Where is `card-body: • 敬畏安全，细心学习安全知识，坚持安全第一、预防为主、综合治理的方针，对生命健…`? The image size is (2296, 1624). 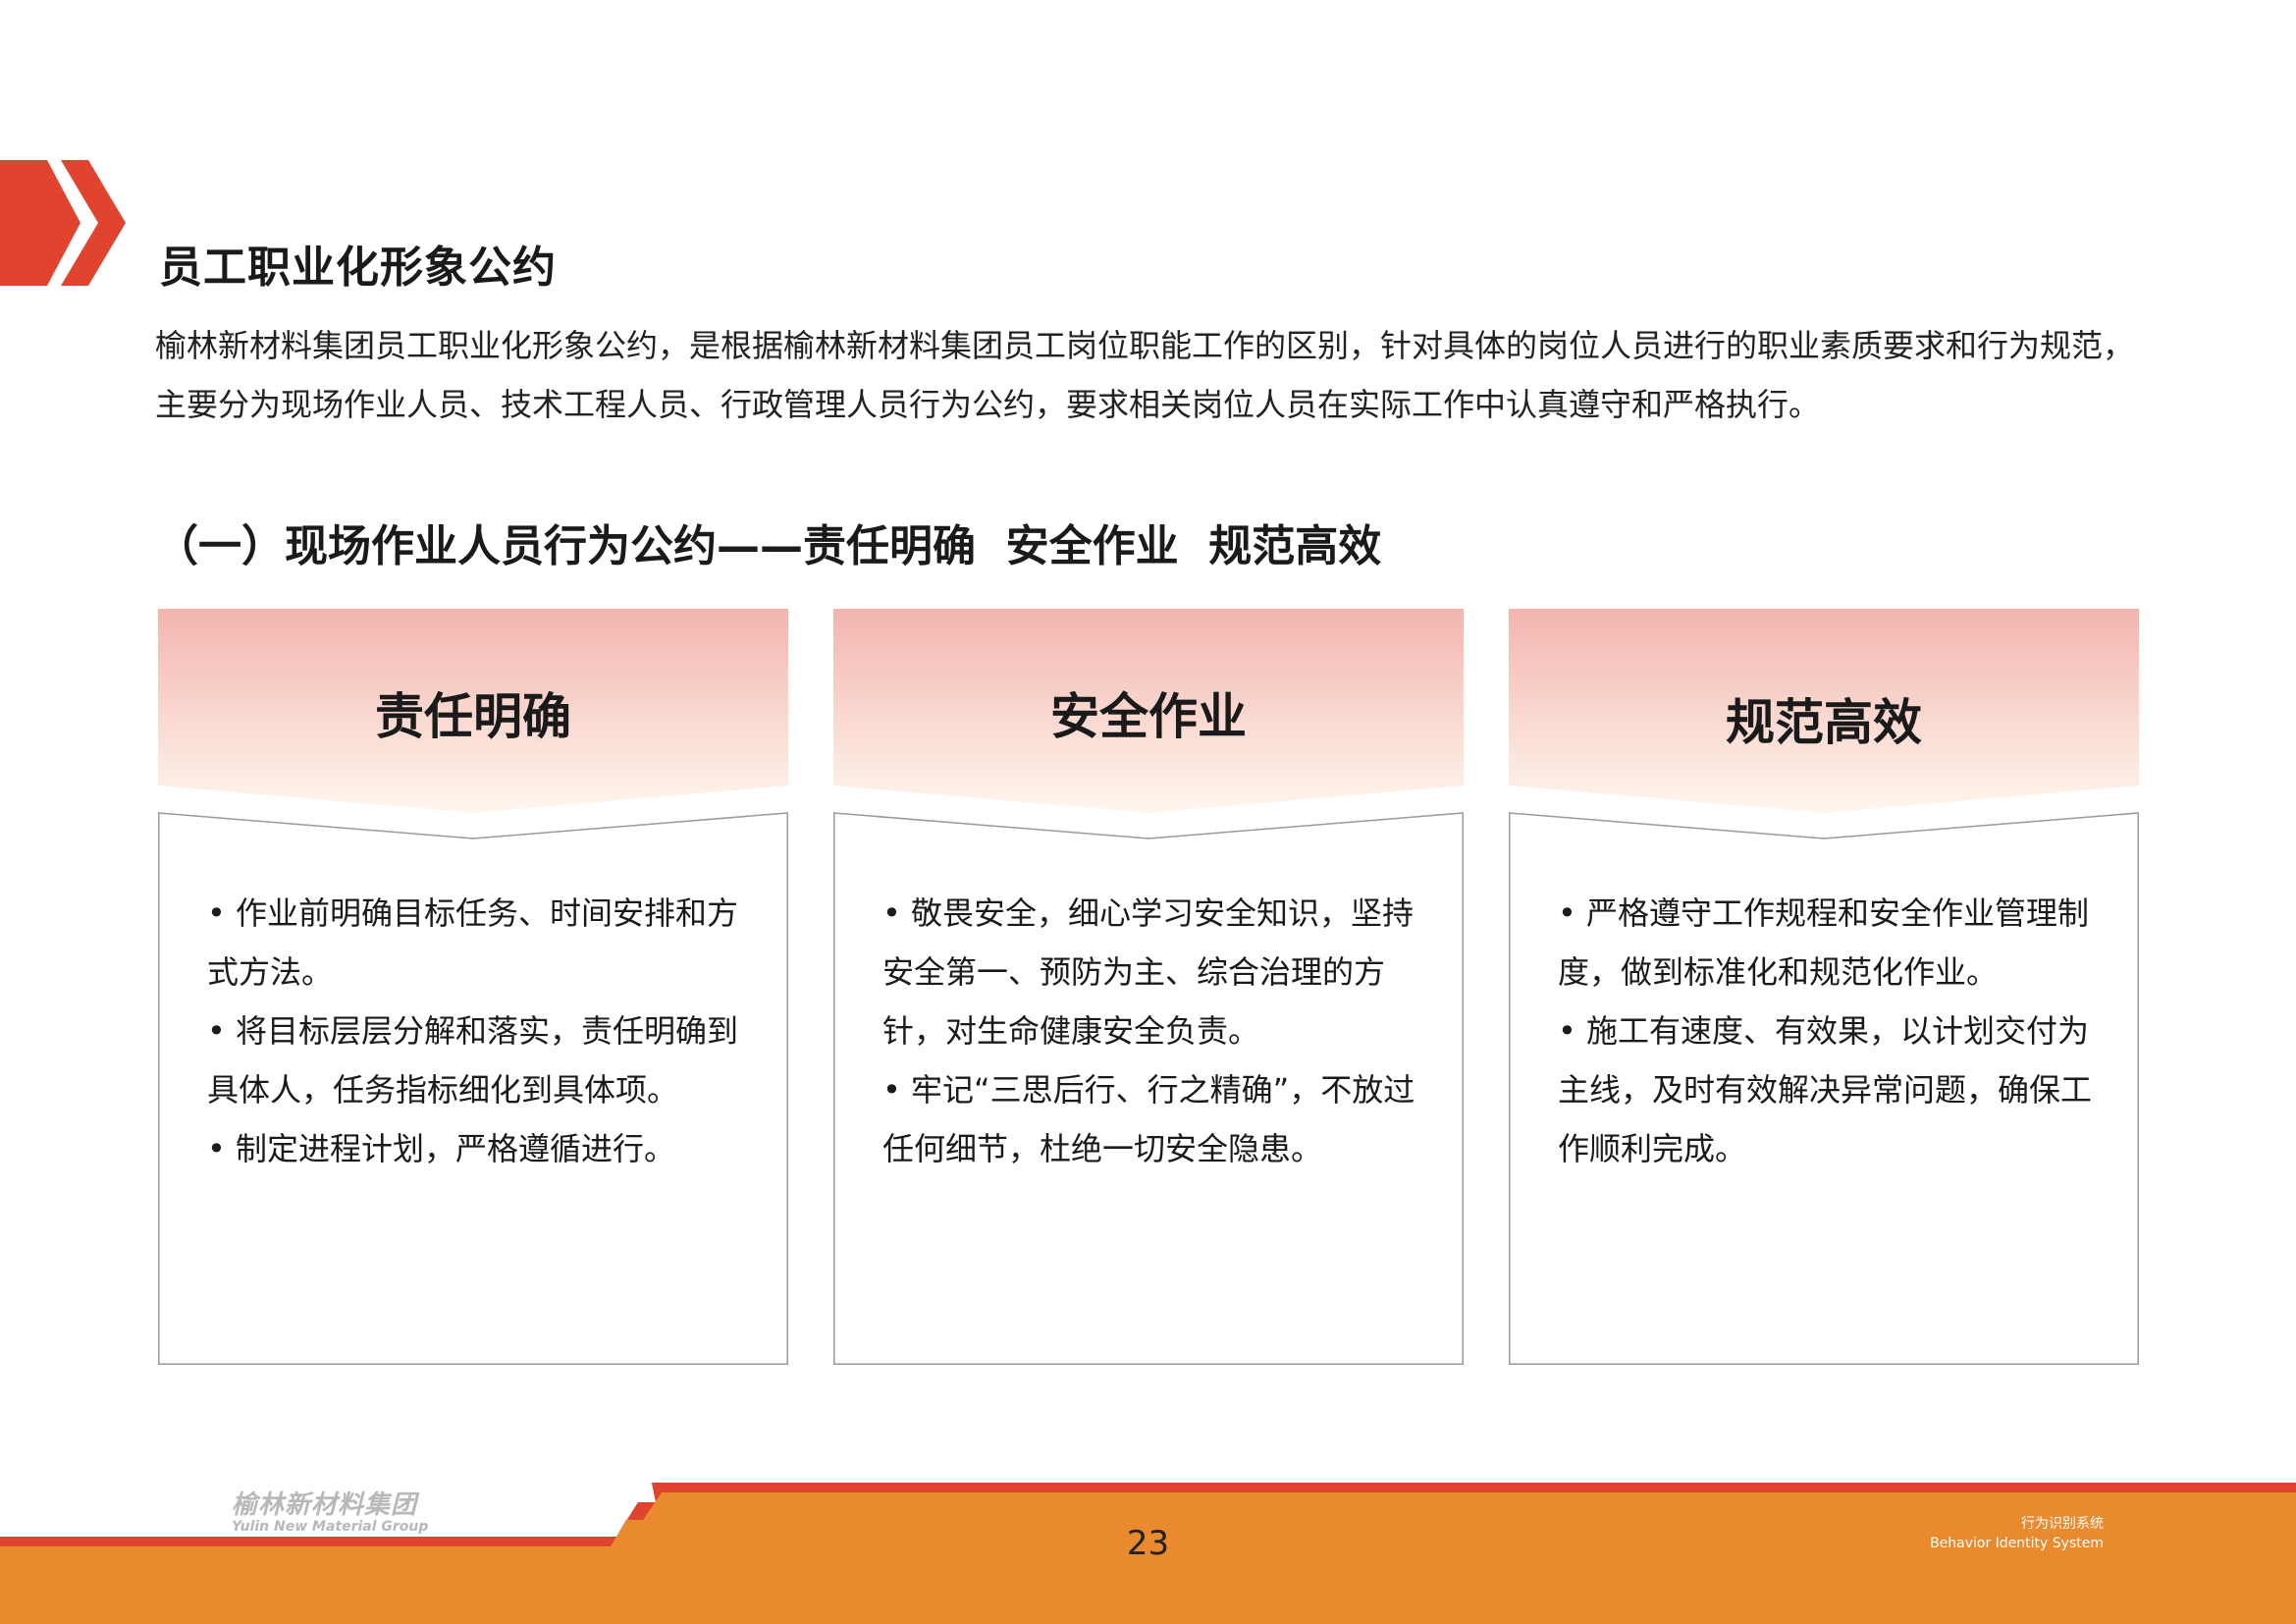 card-body: • 敬畏安全，细心学习安全知识，坚持安全第一、预防为主、综合治理的方针，对生命健… is located at coordinates (1157, 1031).